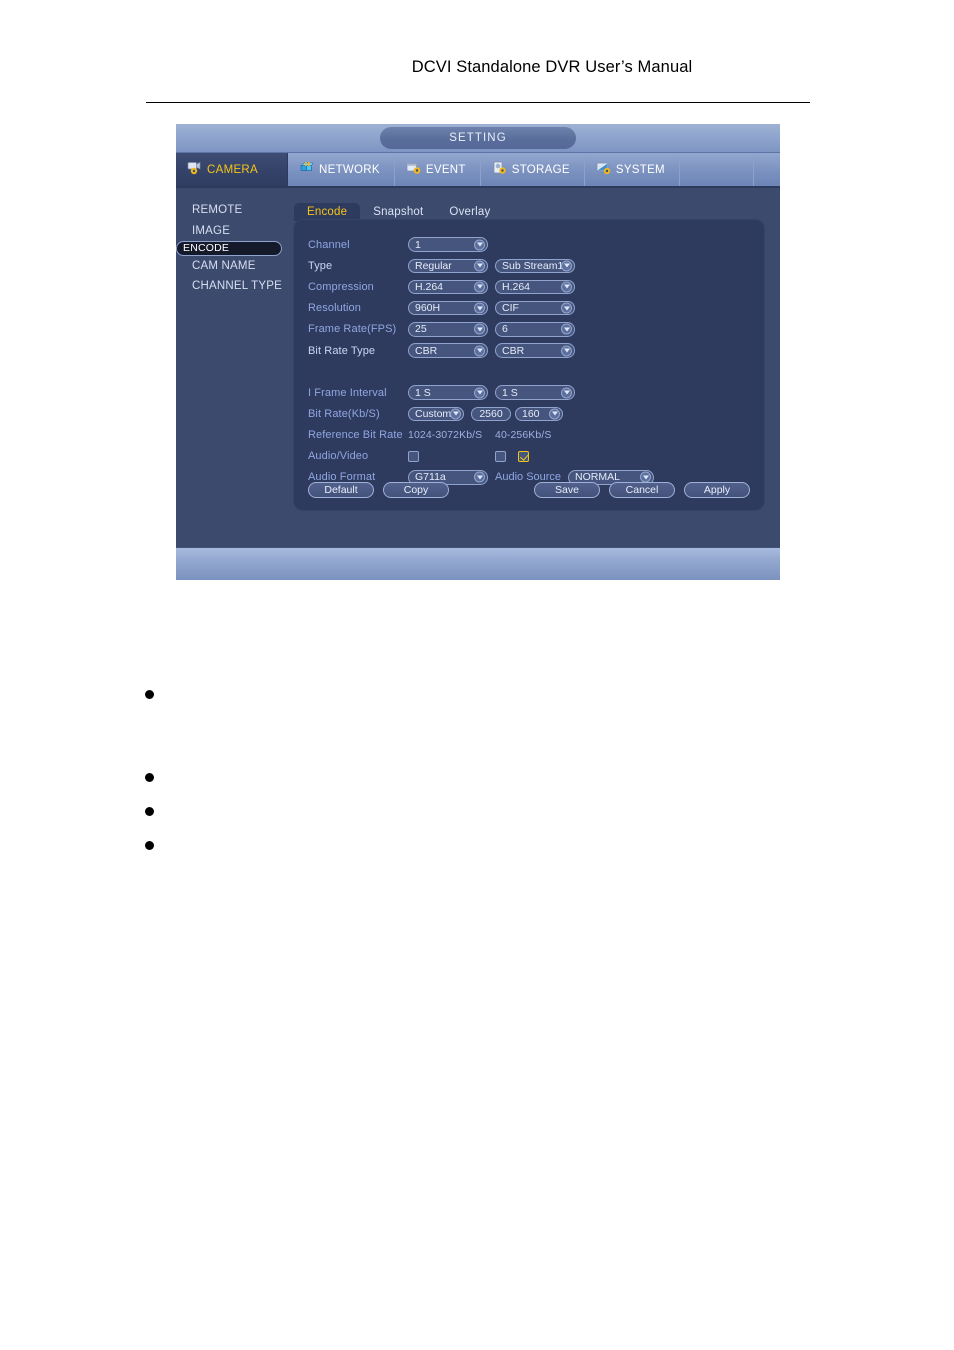  What do you see at coordinates (344, 413) in the screenshot?
I see `bit-rate-label: Bit Rate(Kb/S)` at bounding box center [344, 413].